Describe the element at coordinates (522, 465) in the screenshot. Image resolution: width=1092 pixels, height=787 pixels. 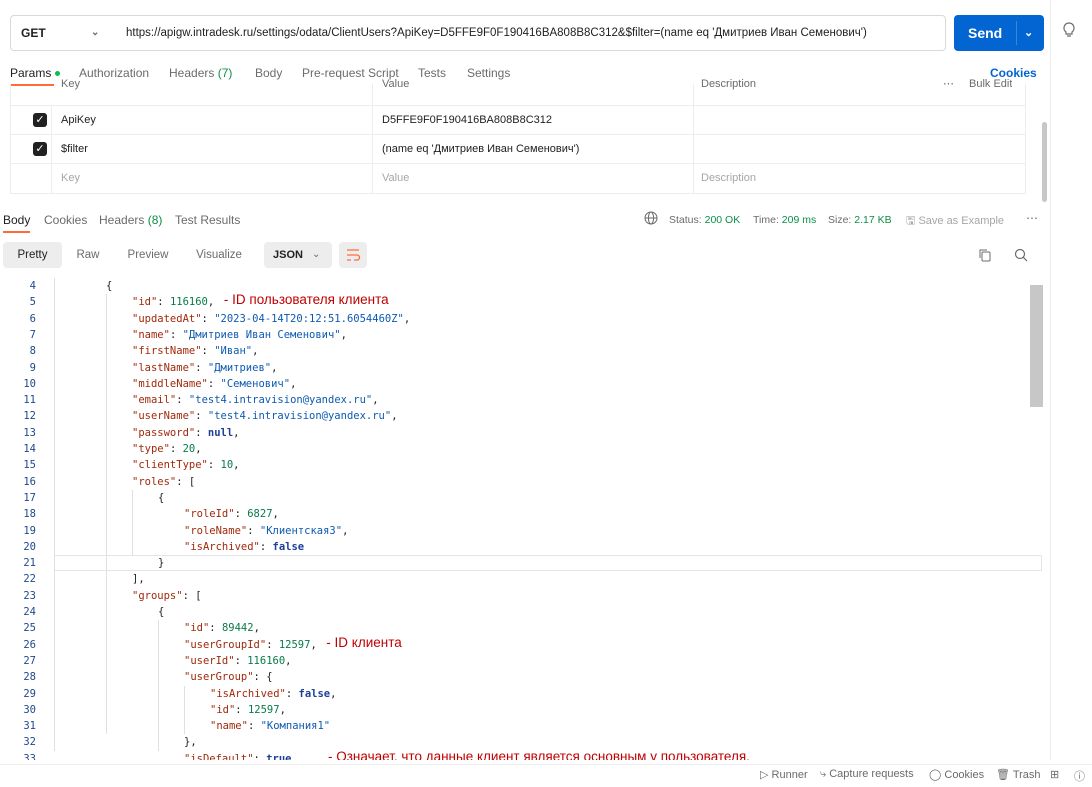
I see `code-line: 15 "clientType": 10,` at that location.